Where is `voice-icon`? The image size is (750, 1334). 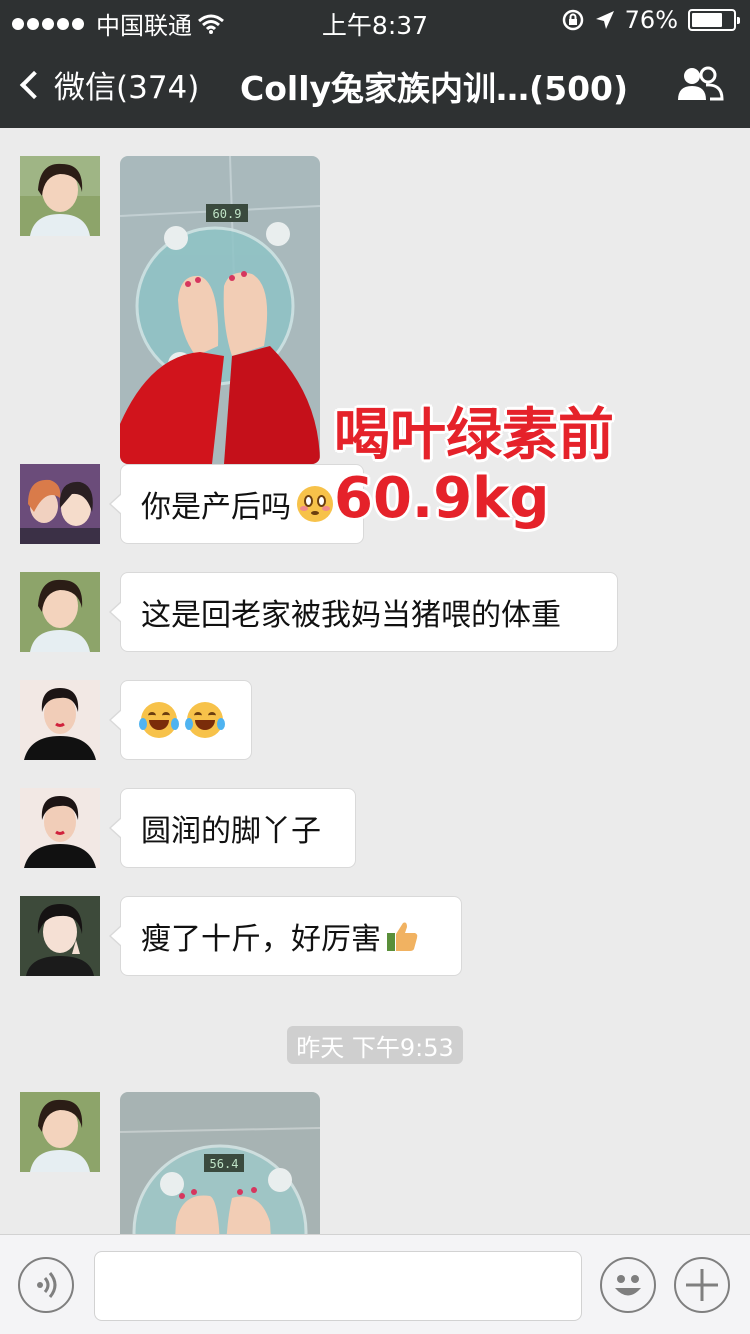
voice-icon is located at coordinates (47, 1285).